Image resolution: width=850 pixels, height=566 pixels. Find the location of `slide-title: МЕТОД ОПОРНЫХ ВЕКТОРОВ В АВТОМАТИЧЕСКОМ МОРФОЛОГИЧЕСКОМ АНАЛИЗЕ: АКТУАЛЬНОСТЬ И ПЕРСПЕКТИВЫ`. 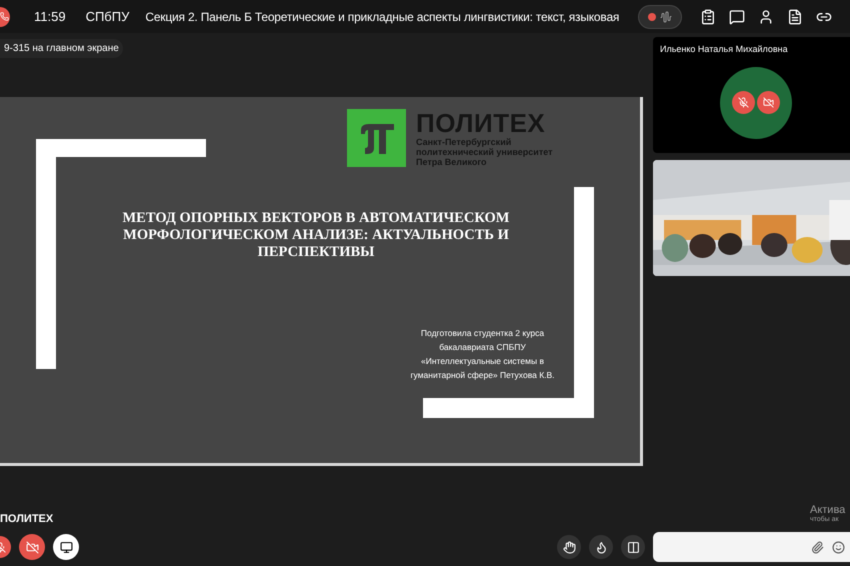

slide-title: МЕТОД ОПОРНЫХ ВЕКТОРОВ В АВТОМАТИЧЕСКОМ МОРФОЛОГИЧЕСКОМ АНАЛИЗЕ: АКТУАЛЬНОСТЬ И ПЕРСПЕКТИВЫ is located at coordinates (315, 235).